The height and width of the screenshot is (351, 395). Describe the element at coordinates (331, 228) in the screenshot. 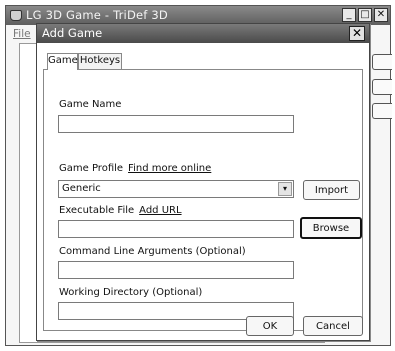

I see `browse-button: Browse` at that location.